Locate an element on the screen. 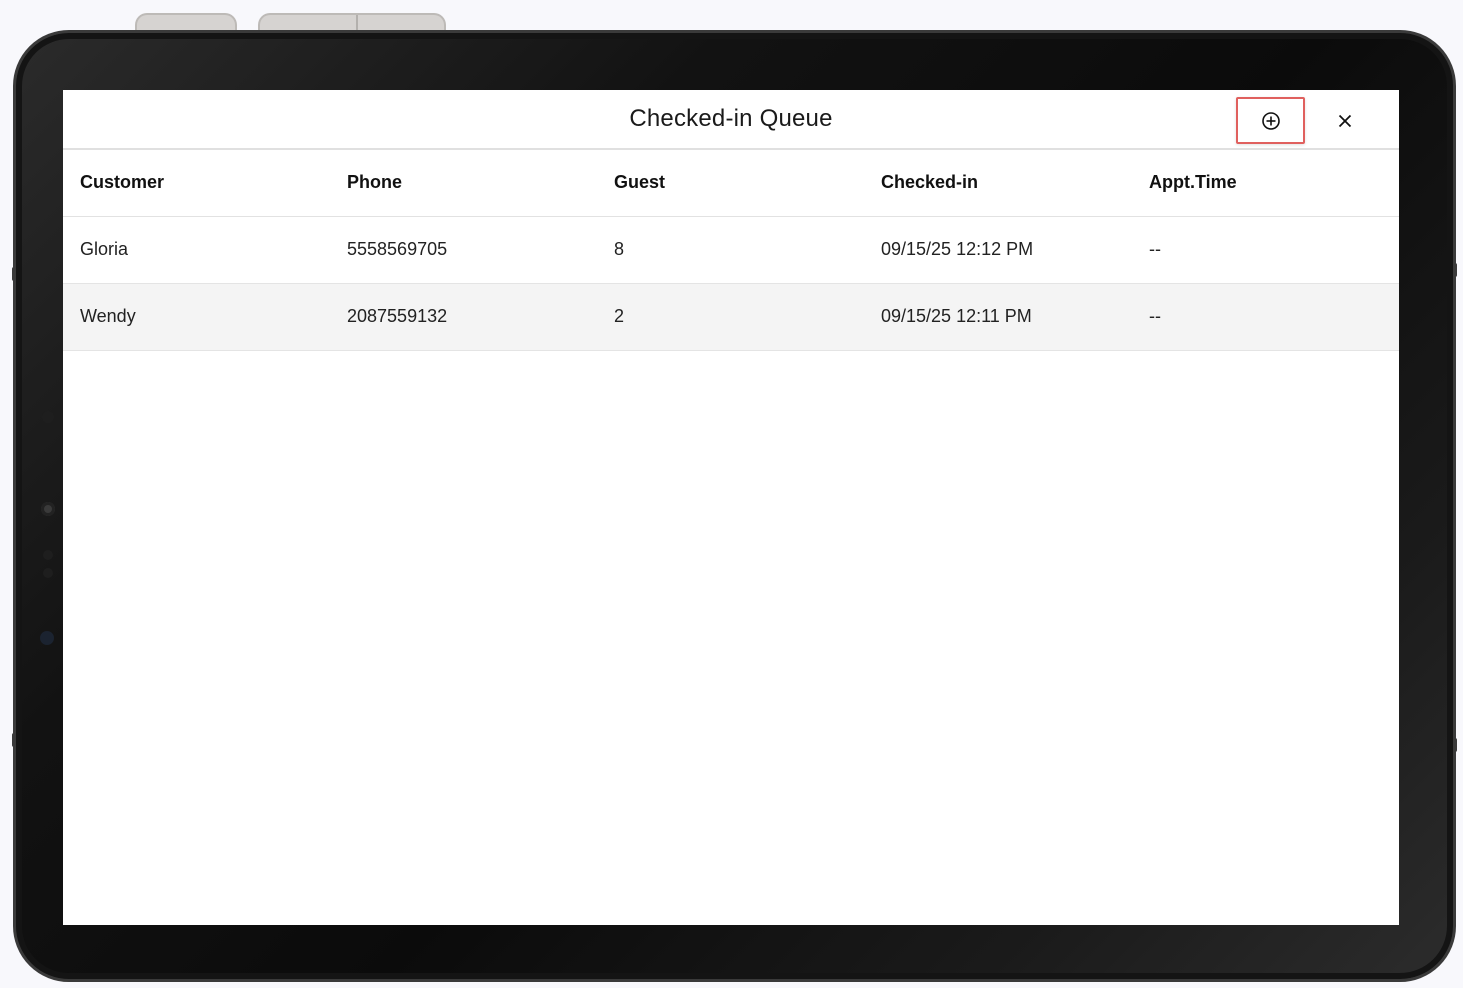 Image resolution: width=1463 pixels, height=988 pixels. dialog-header: Checked-in Queue is located at coordinates (731, 120).